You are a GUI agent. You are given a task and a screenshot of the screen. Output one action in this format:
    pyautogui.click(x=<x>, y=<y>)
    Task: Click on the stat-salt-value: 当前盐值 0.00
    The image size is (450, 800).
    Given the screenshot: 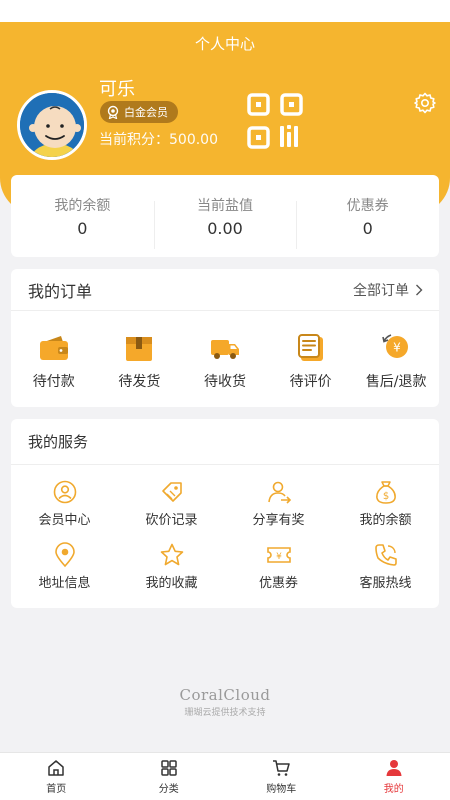 What is the action you would take?
    pyautogui.click(x=225, y=222)
    